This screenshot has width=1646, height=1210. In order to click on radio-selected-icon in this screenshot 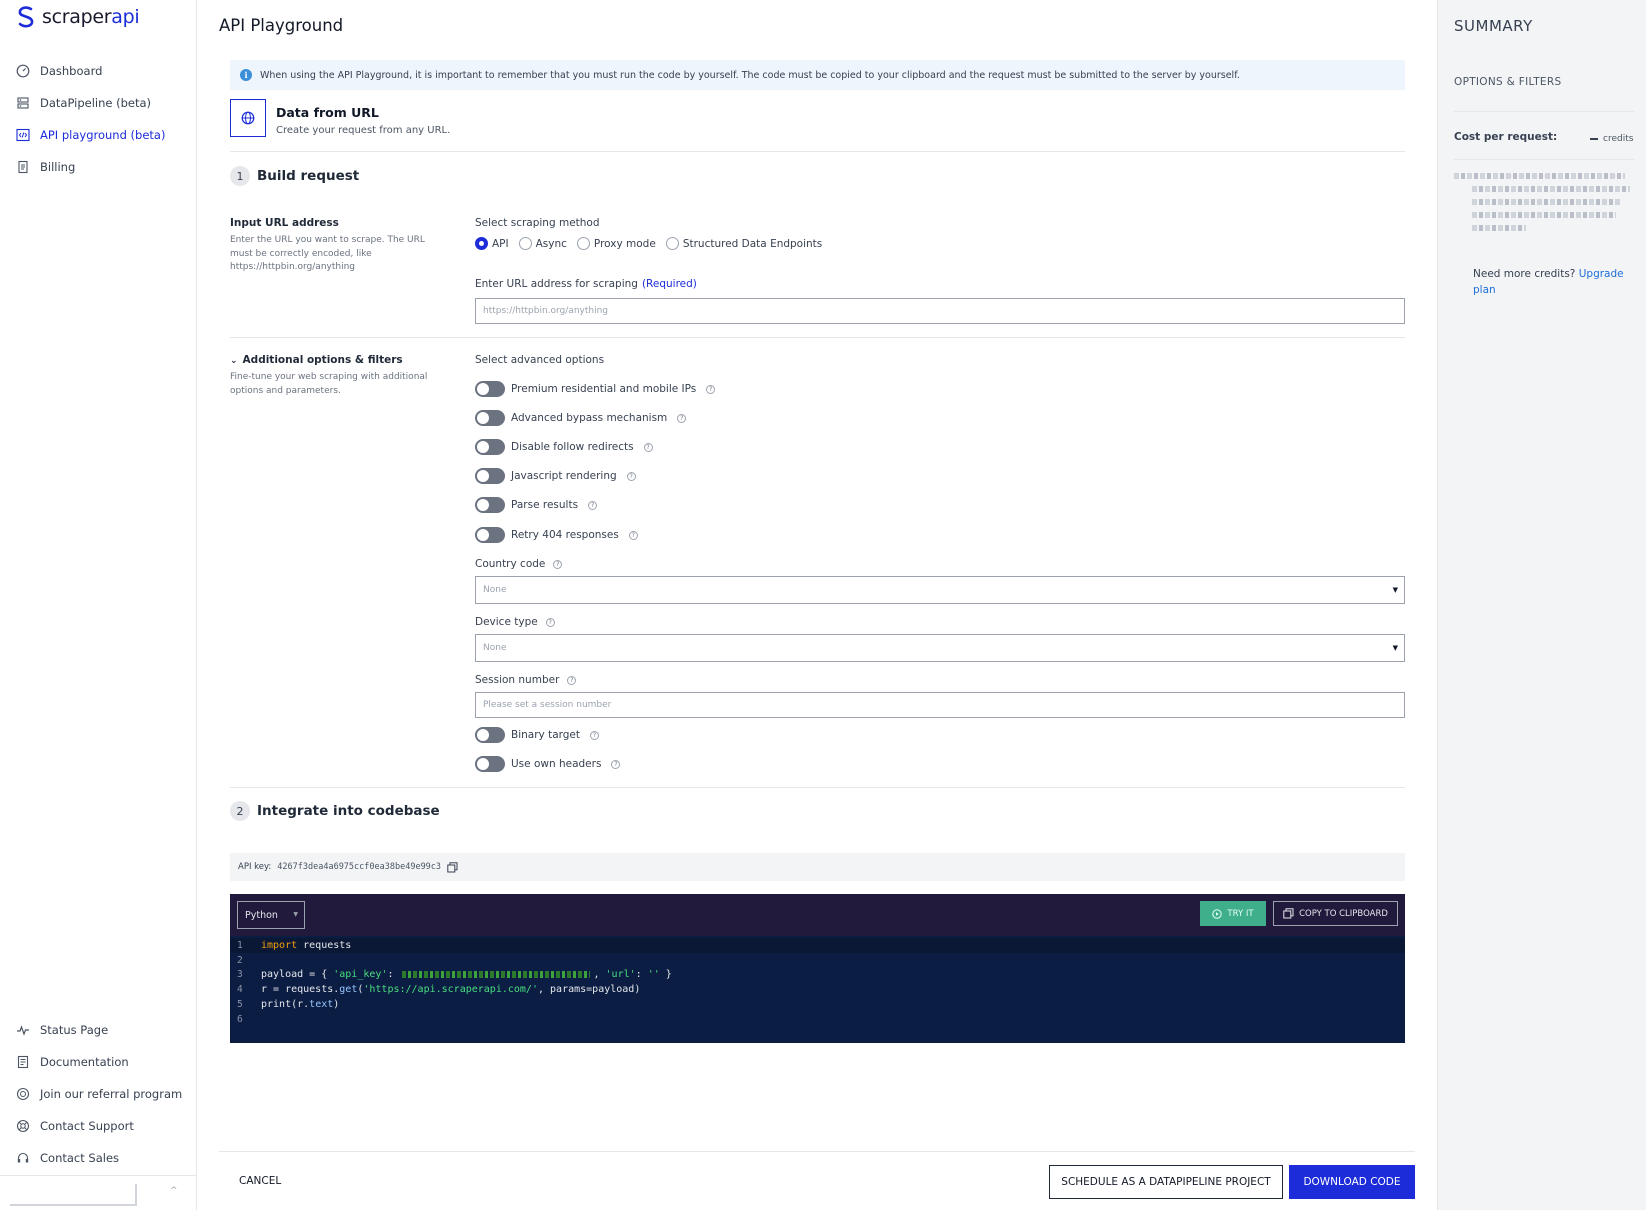, I will do `click(481, 243)`.